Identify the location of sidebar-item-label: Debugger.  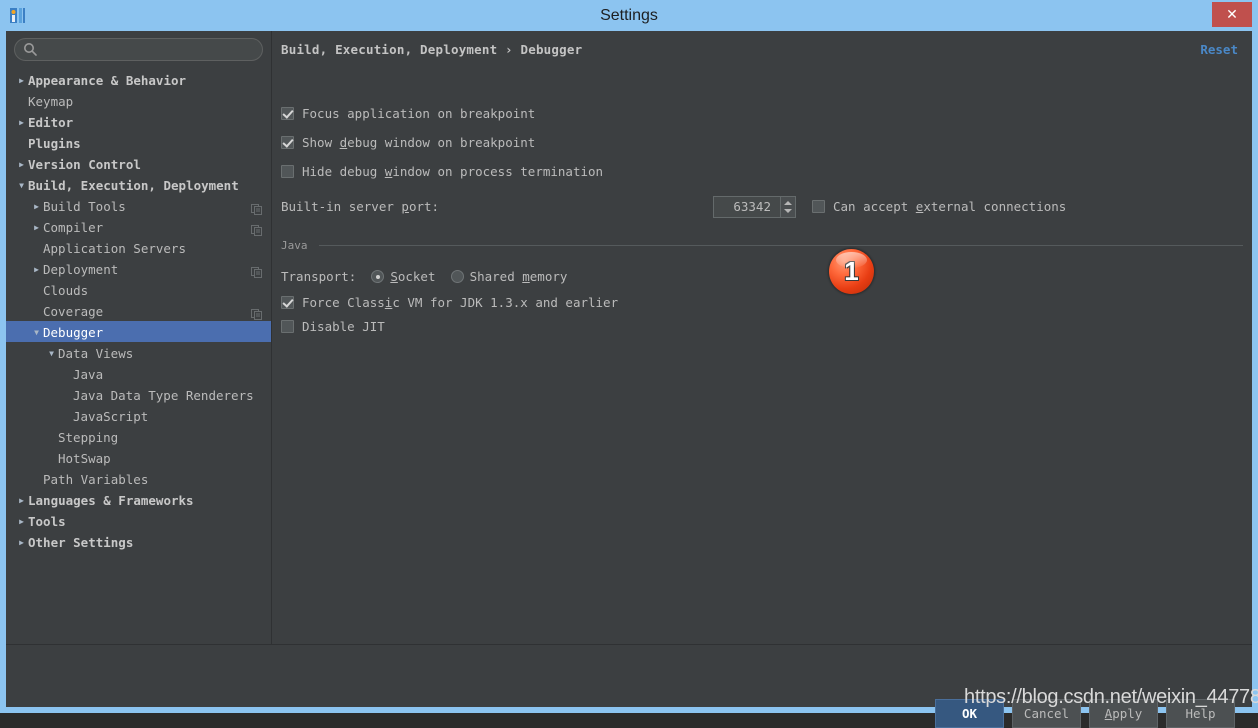
(73, 332).